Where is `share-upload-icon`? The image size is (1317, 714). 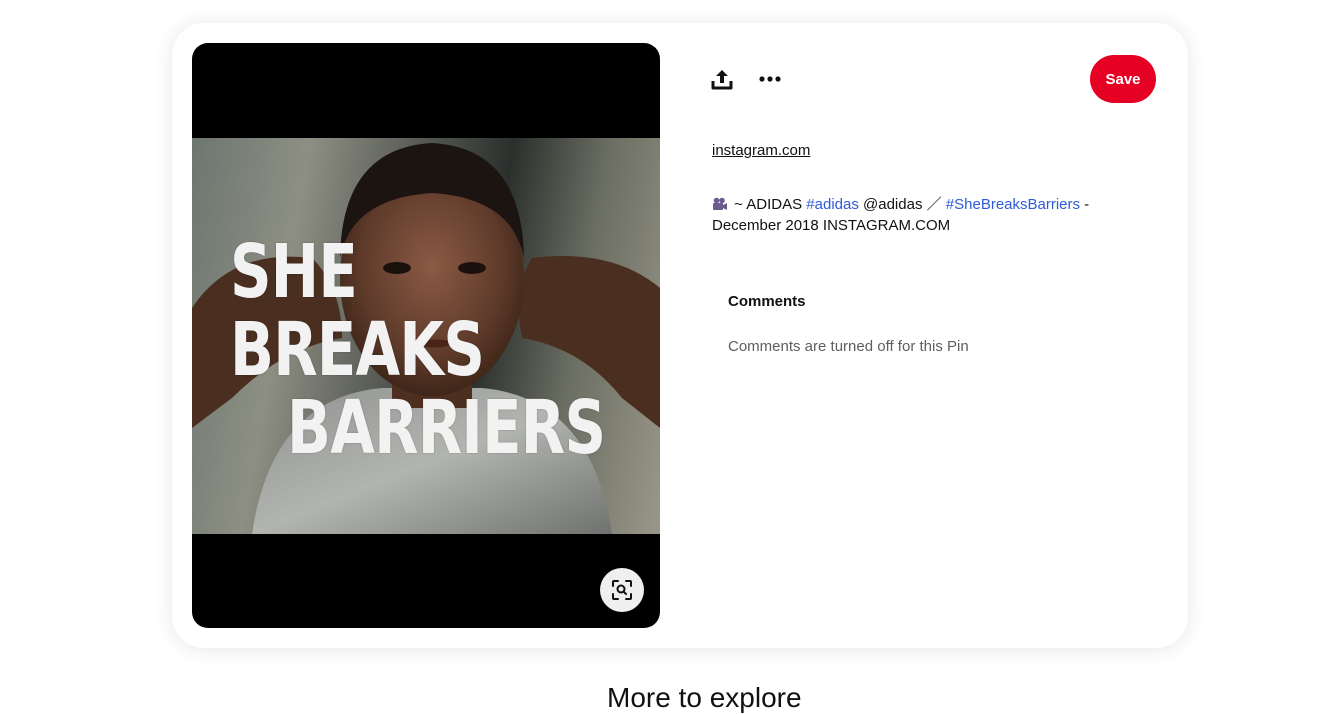
share-upload-icon is located at coordinates (722, 80).